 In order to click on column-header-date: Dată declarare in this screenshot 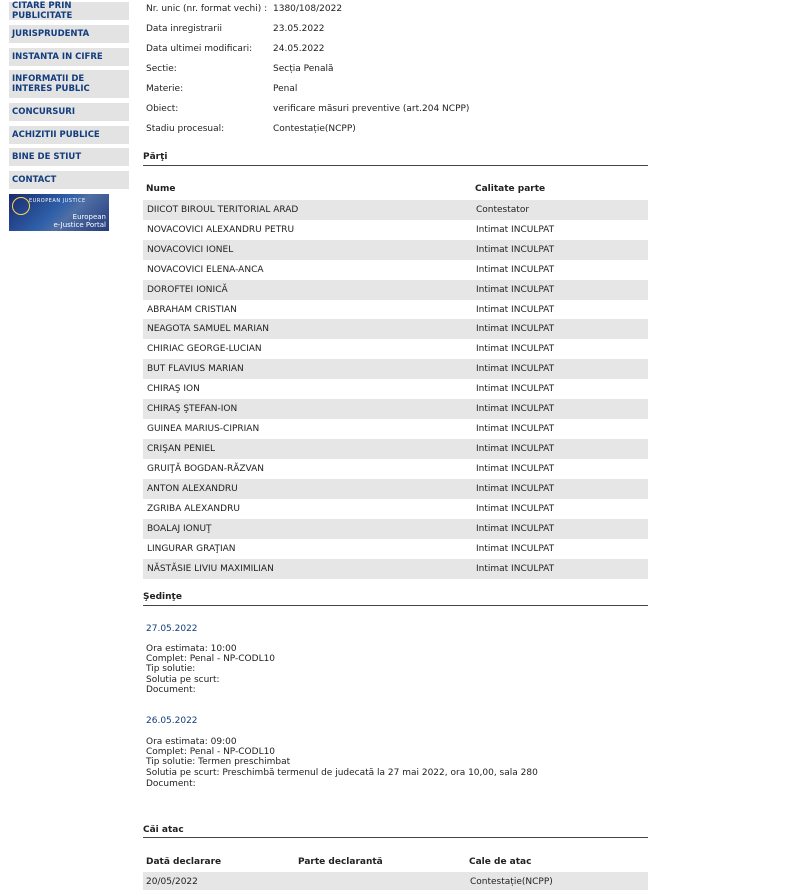, I will do `click(184, 862)`.